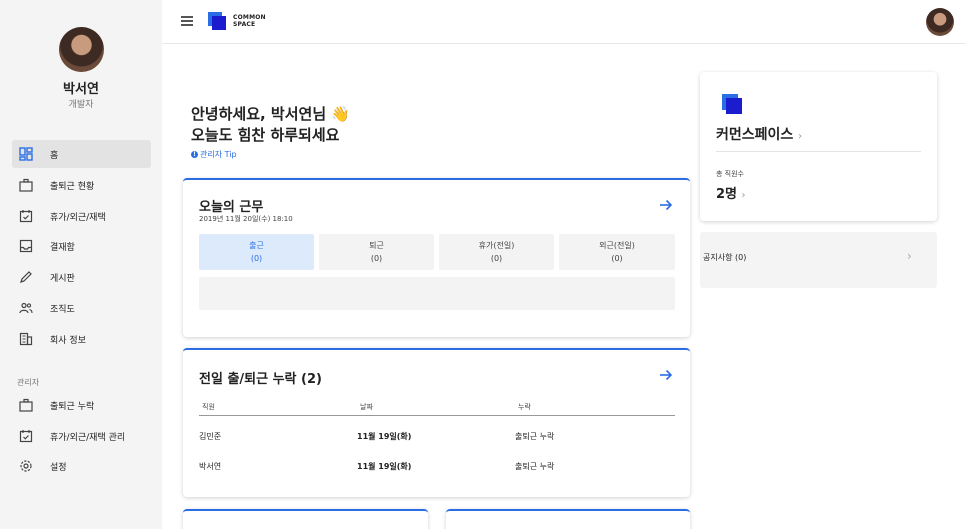  I want to click on notice-label: 공지사항 (0), so click(725, 257).